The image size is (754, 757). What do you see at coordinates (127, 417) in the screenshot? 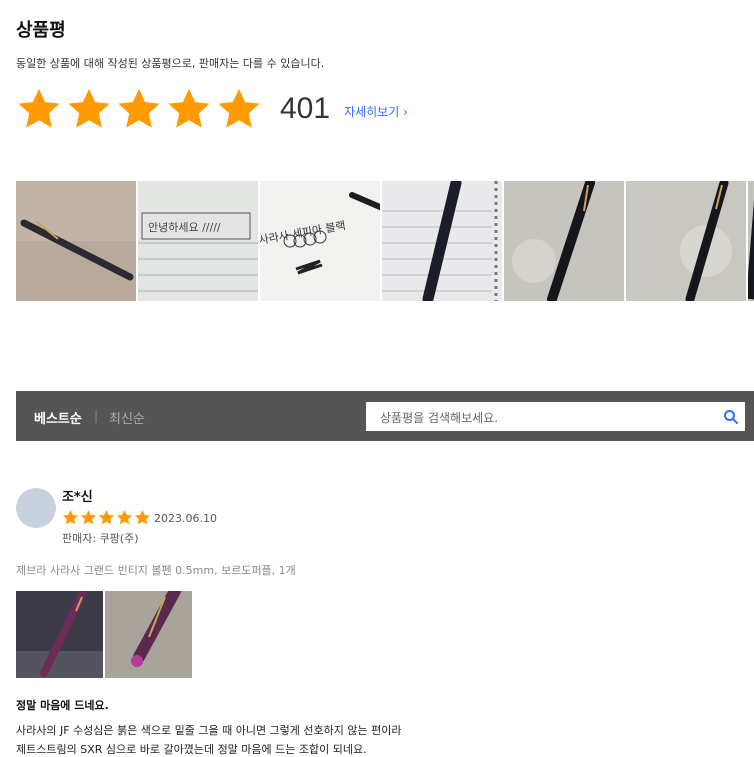
I see `tab-recent: 최신순` at bounding box center [127, 417].